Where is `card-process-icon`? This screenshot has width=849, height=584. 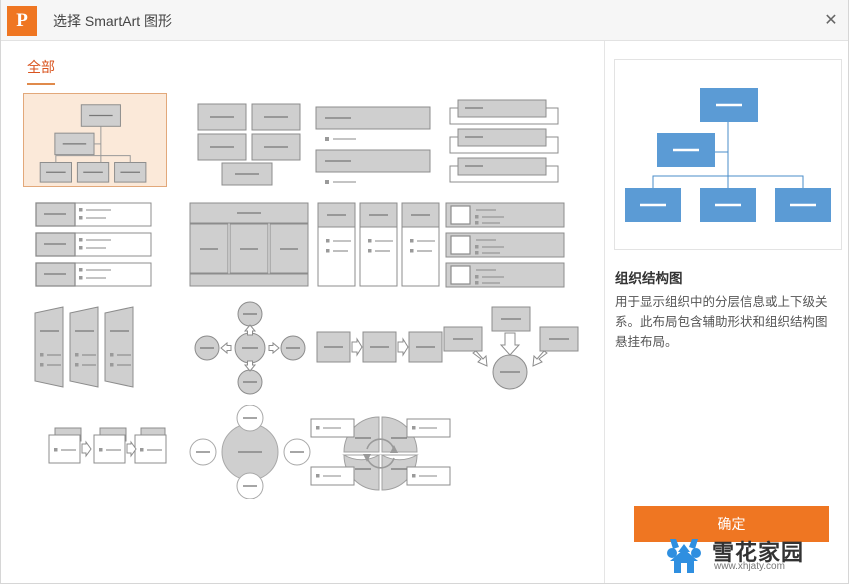
card-process-icon is located at coordinates (107, 445).